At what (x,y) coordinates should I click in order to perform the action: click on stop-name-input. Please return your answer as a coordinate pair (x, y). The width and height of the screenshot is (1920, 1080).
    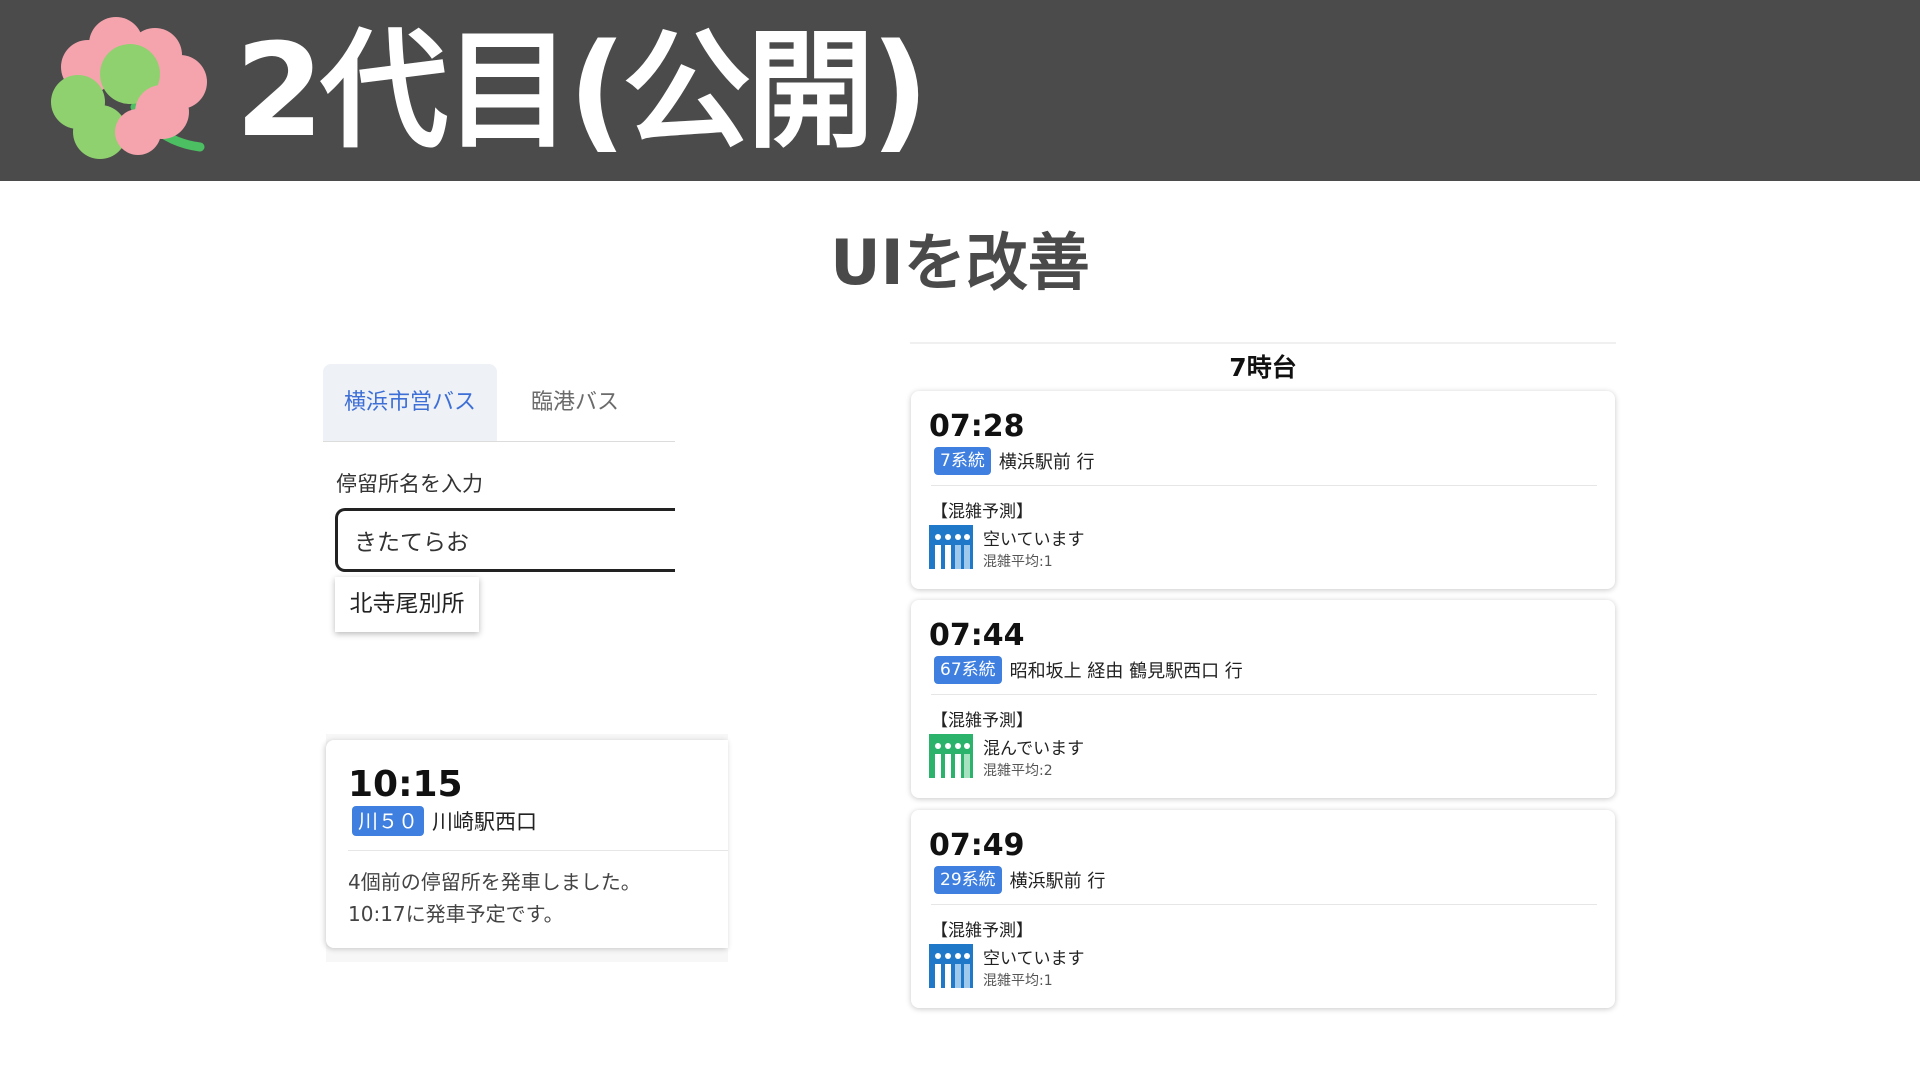
    Looking at the image, I should click on (505, 540).